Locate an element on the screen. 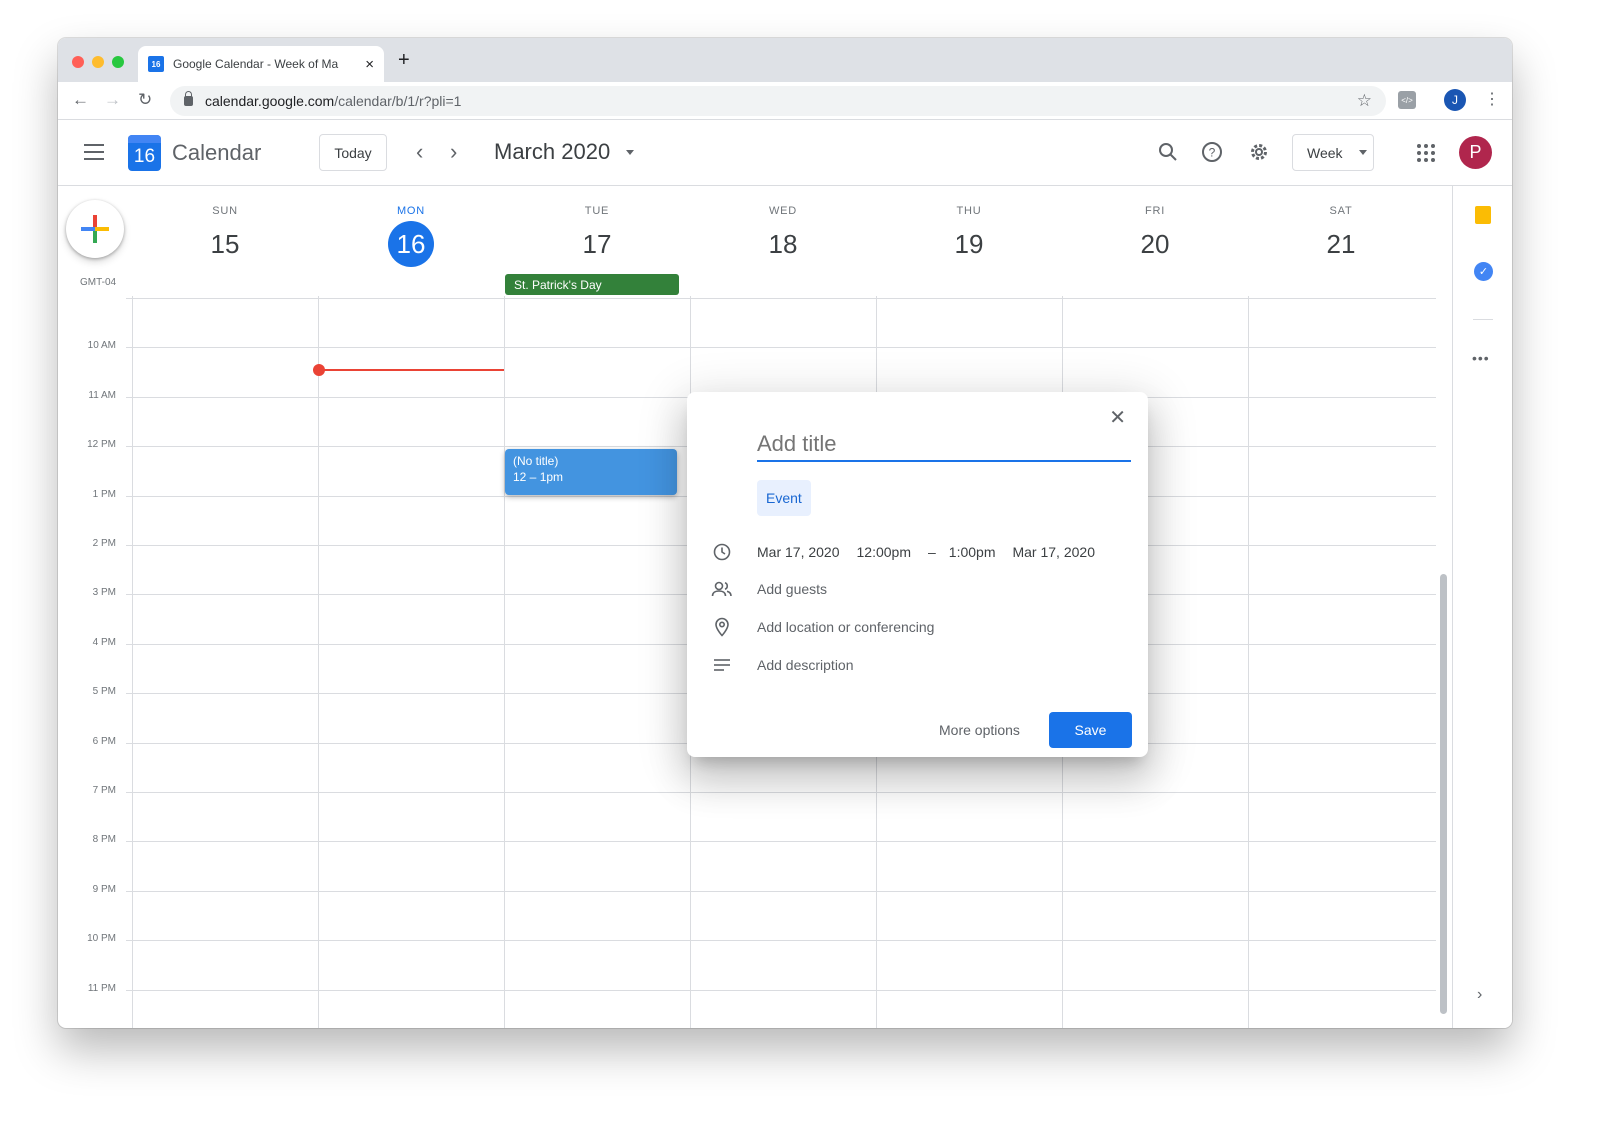 This screenshot has height=1127, width=1600. save-button: Save is located at coordinates (1090, 730).